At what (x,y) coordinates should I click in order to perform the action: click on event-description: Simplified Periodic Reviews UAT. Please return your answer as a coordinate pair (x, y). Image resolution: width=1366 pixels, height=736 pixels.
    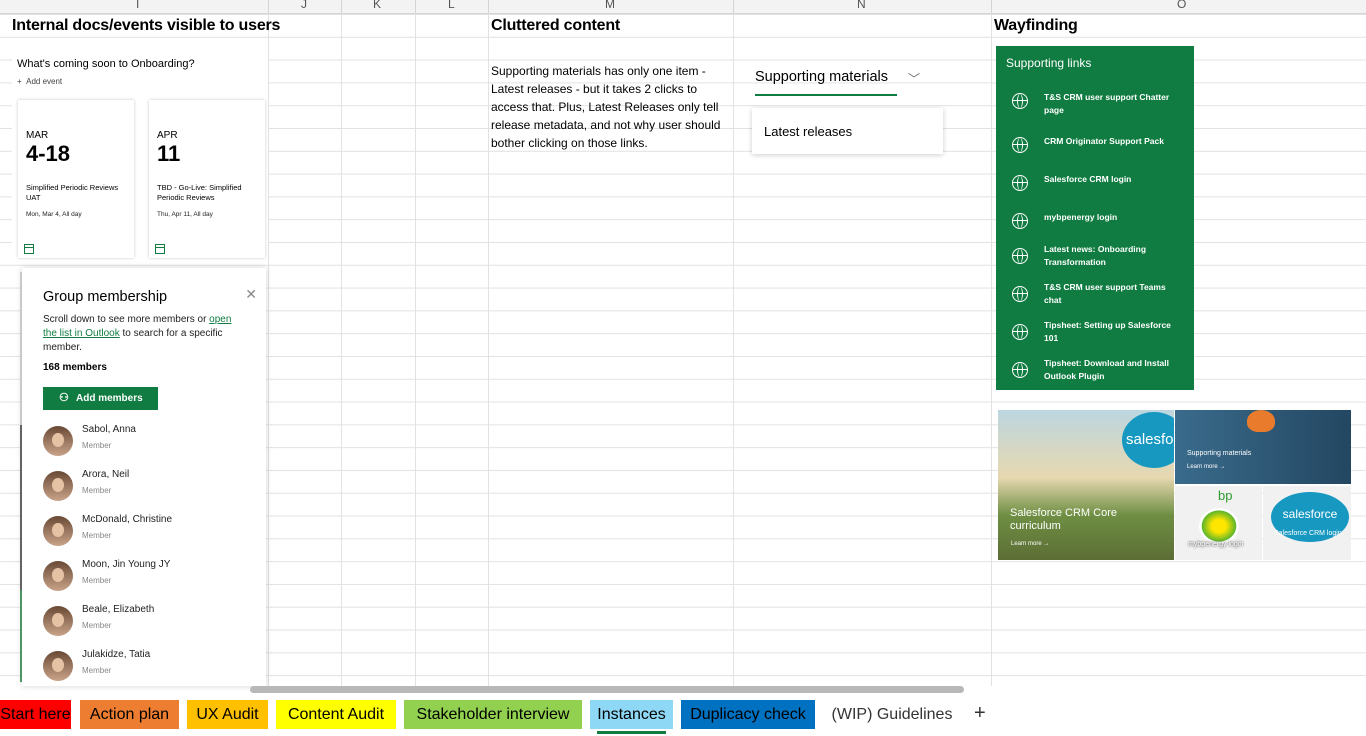
    Looking at the image, I should click on (72, 192).